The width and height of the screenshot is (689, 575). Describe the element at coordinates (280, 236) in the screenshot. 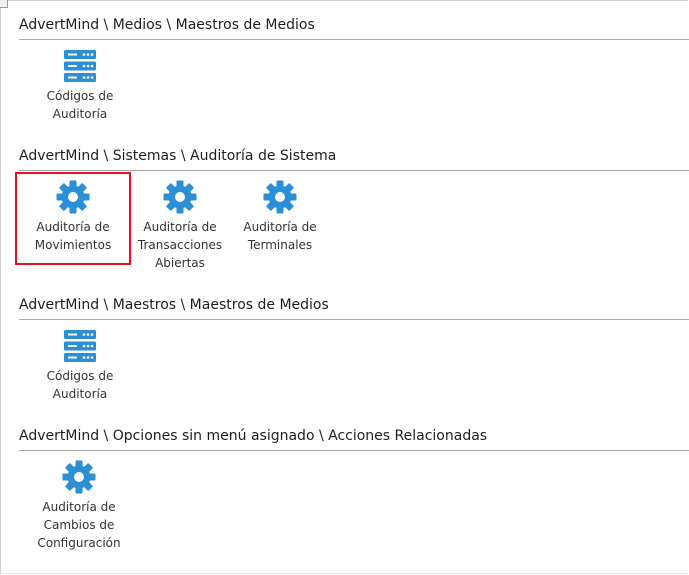

I see `tile-label: Auditoría de Terminales` at that location.